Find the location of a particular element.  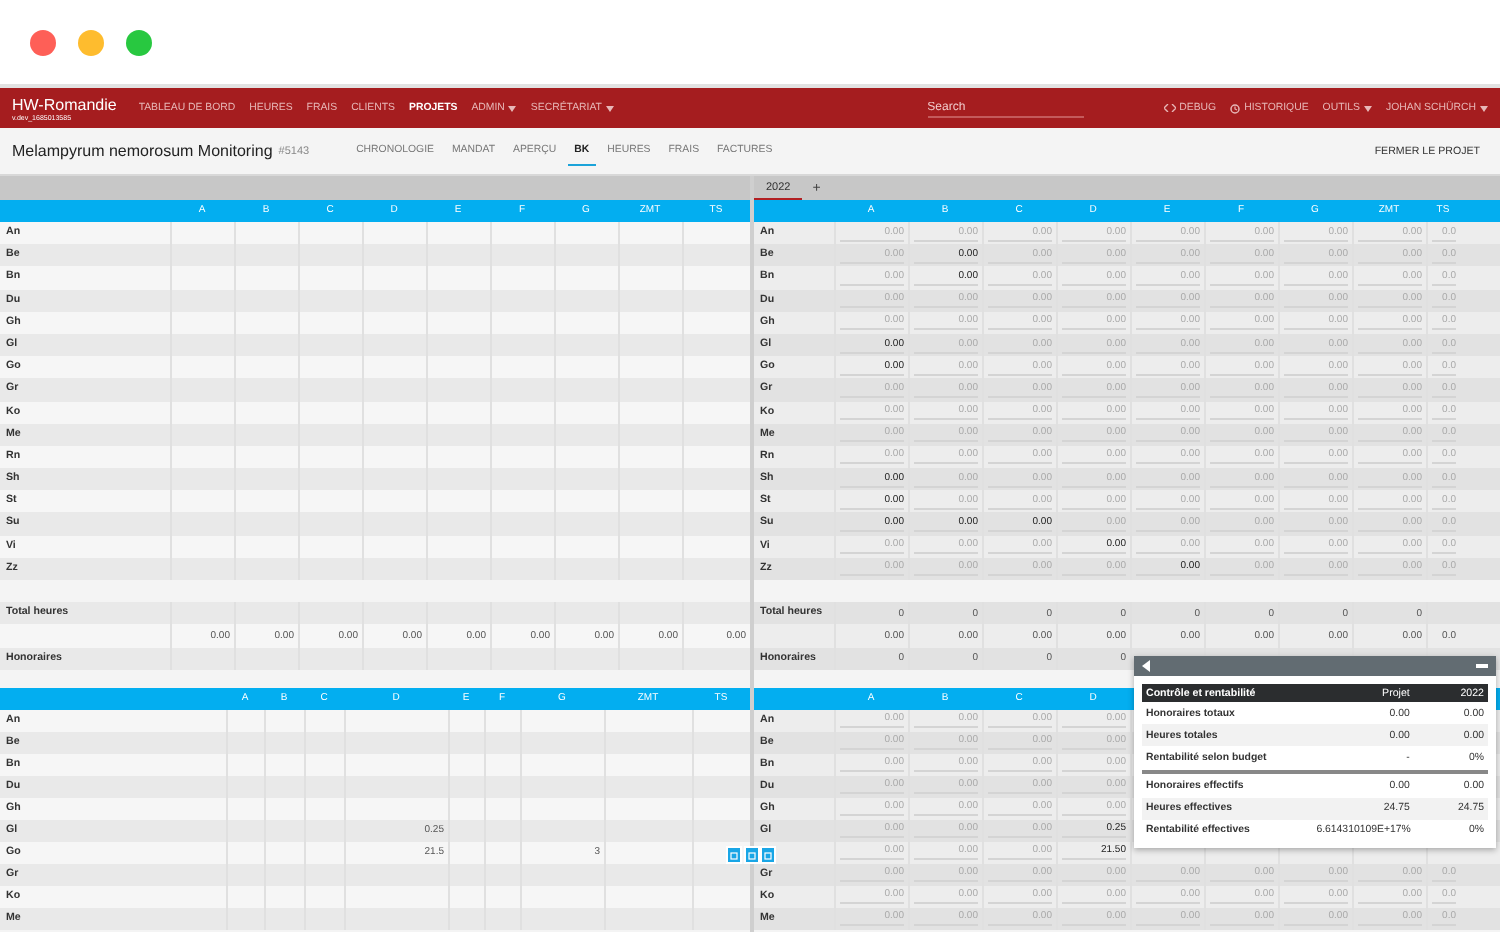

maximize-window-icon is located at coordinates (139, 42).